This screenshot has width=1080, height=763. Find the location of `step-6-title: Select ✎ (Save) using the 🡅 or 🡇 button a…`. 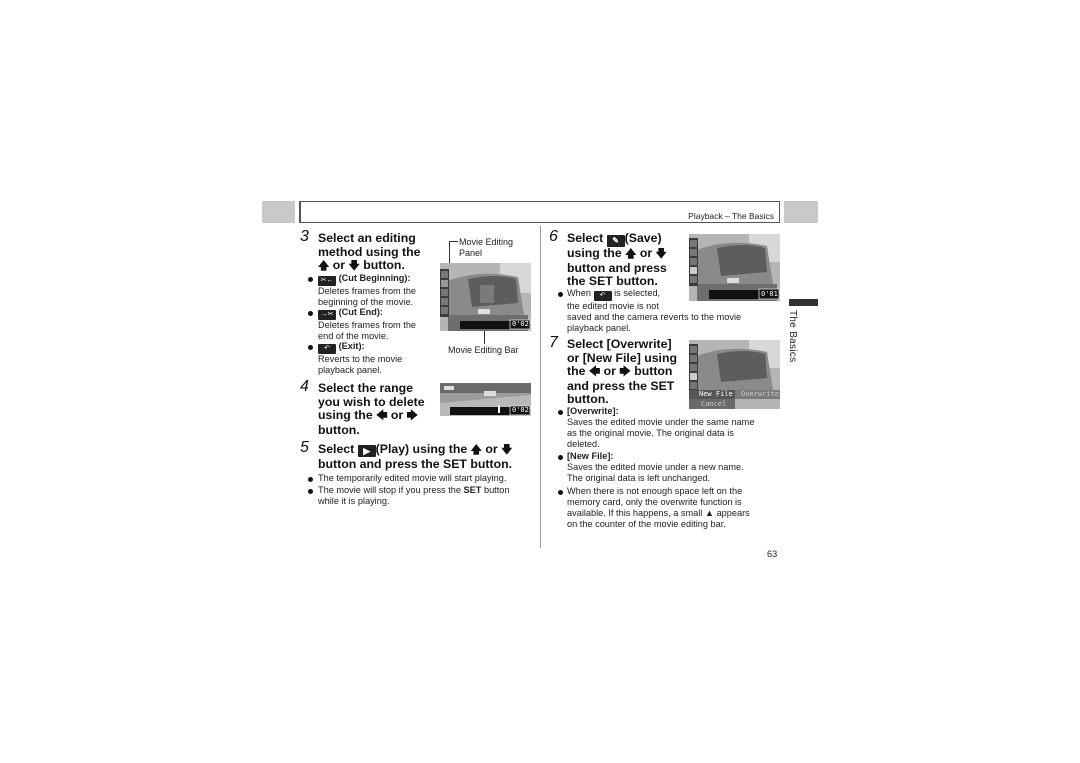

step-6-title: Select ✎ (Save) using the 🡅 or 🡇 button a… is located at coordinates (617, 260).